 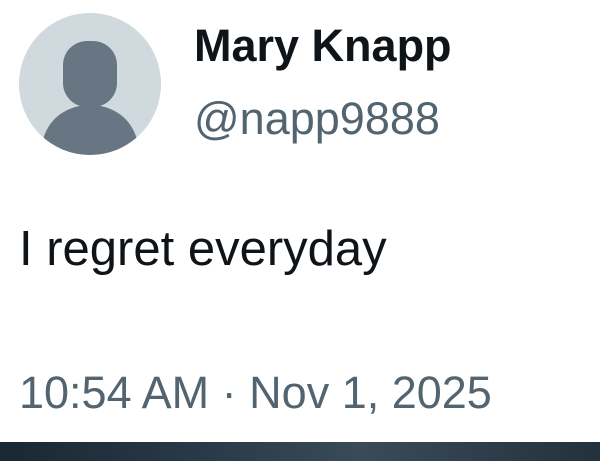 What do you see at coordinates (323, 46) in the screenshot?
I see `display-name: Mary Knapp` at bounding box center [323, 46].